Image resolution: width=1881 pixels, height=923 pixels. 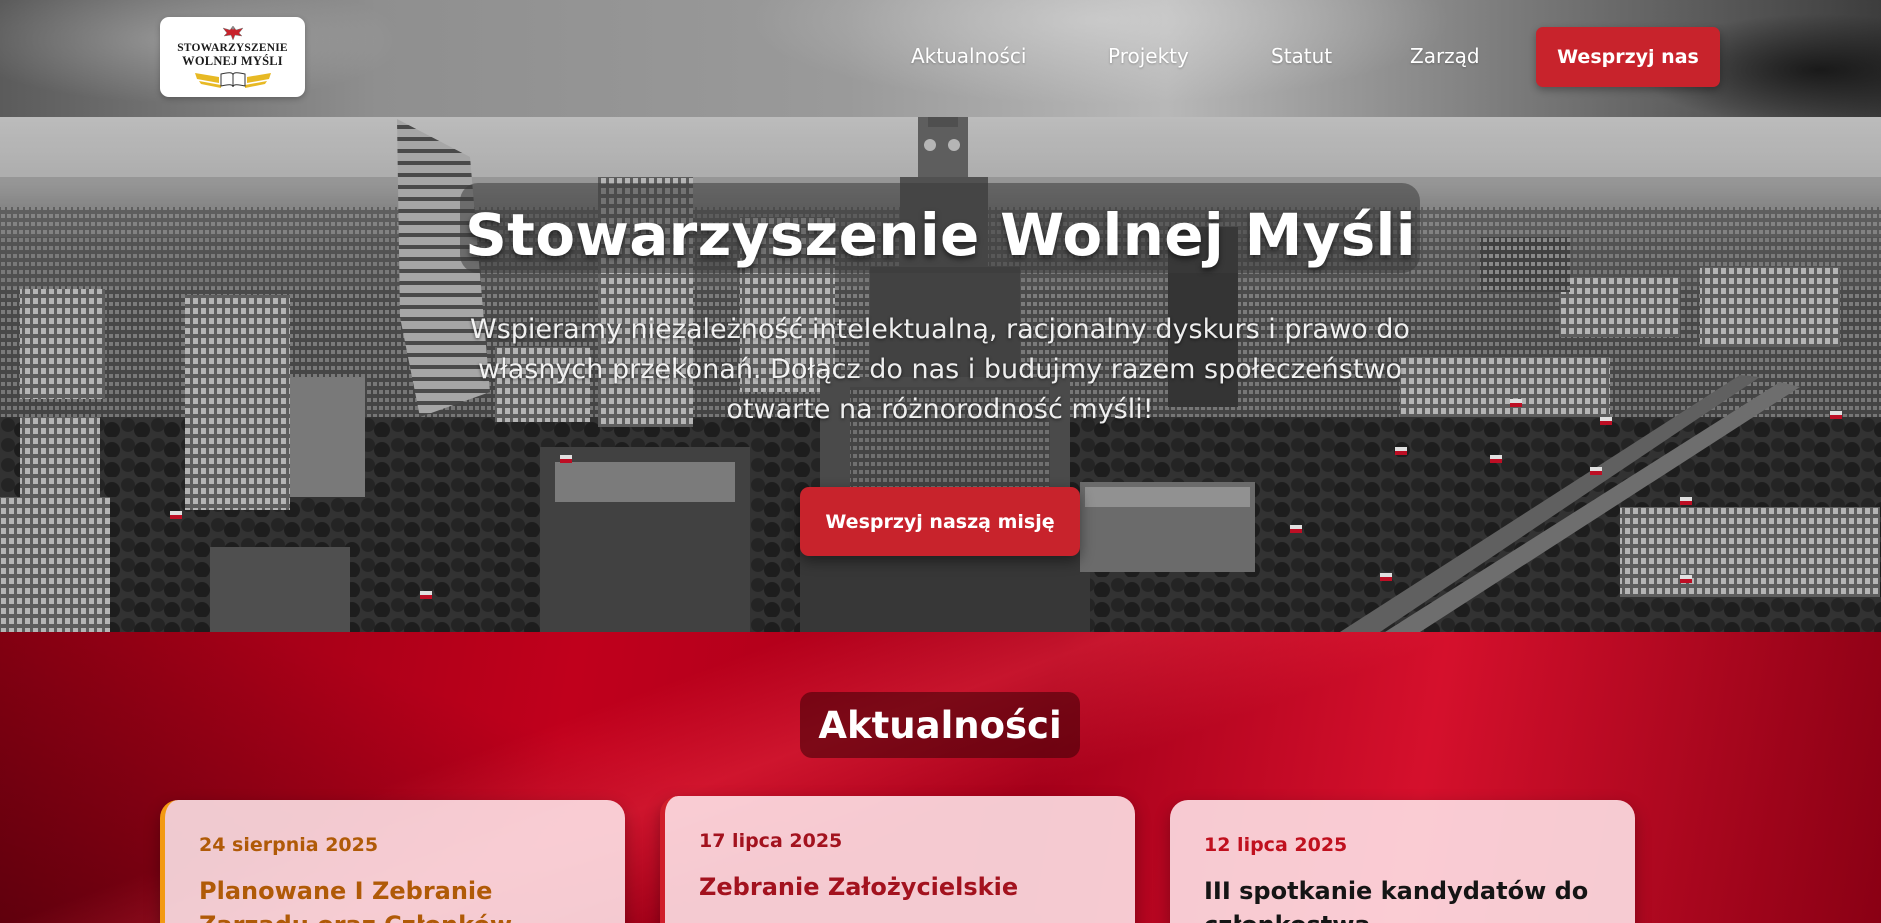 What do you see at coordinates (897, 859) in the screenshot?
I see `news-card: 17 lipca 2025 Zebranie Założycielskie` at bounding box center [897, 859].